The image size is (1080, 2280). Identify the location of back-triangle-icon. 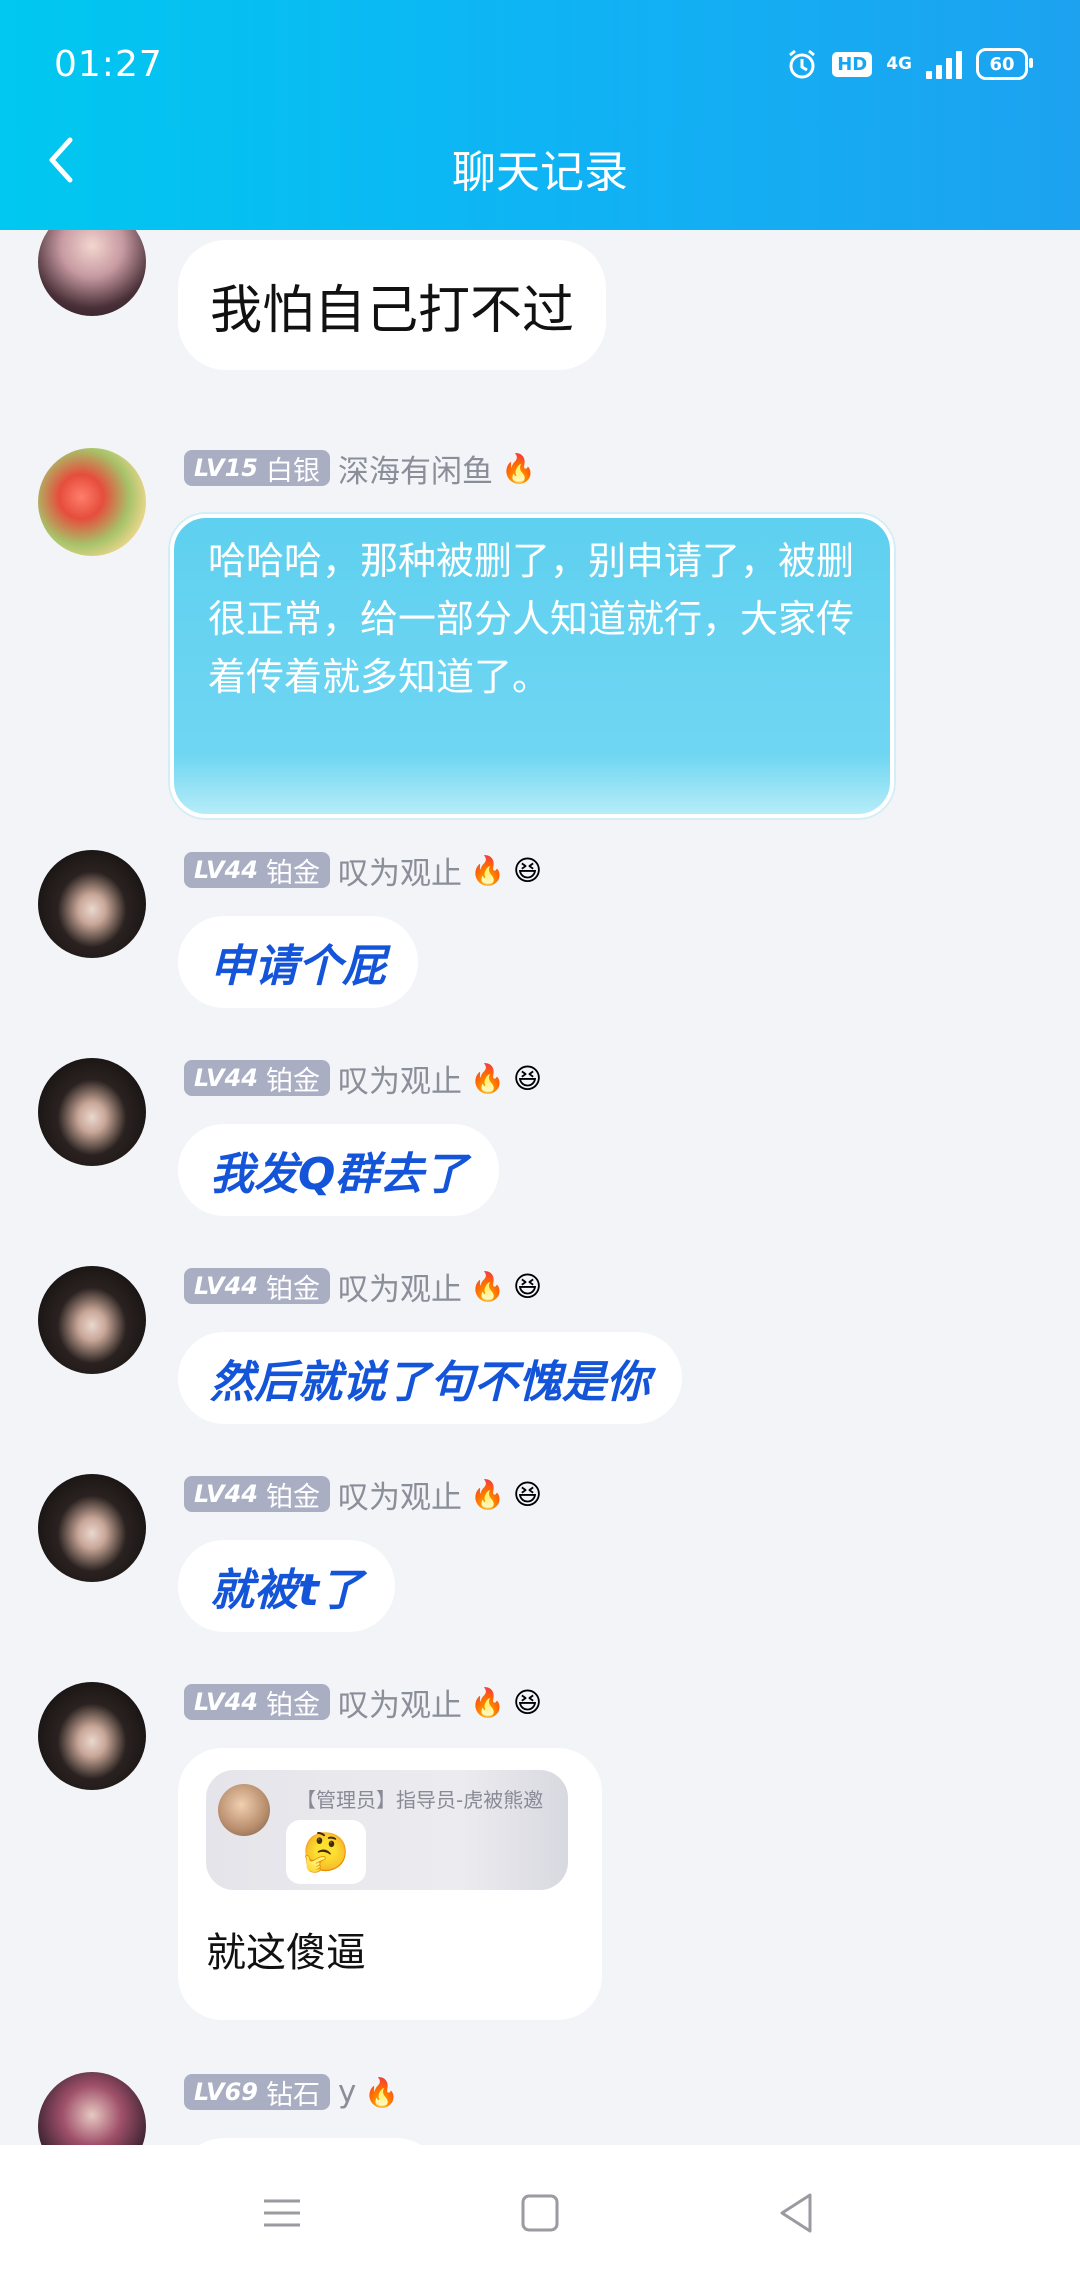
(796, 2213).